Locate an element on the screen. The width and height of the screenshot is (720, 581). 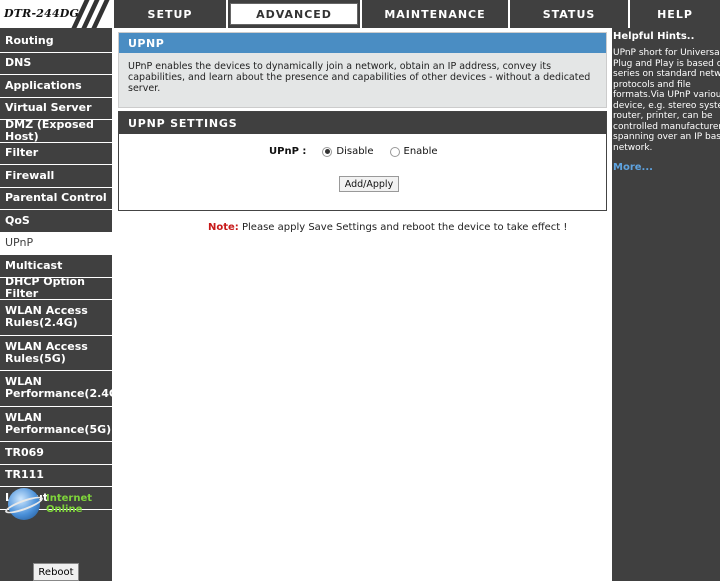
upnp-enable-radio is located at coordinates (394, 151).